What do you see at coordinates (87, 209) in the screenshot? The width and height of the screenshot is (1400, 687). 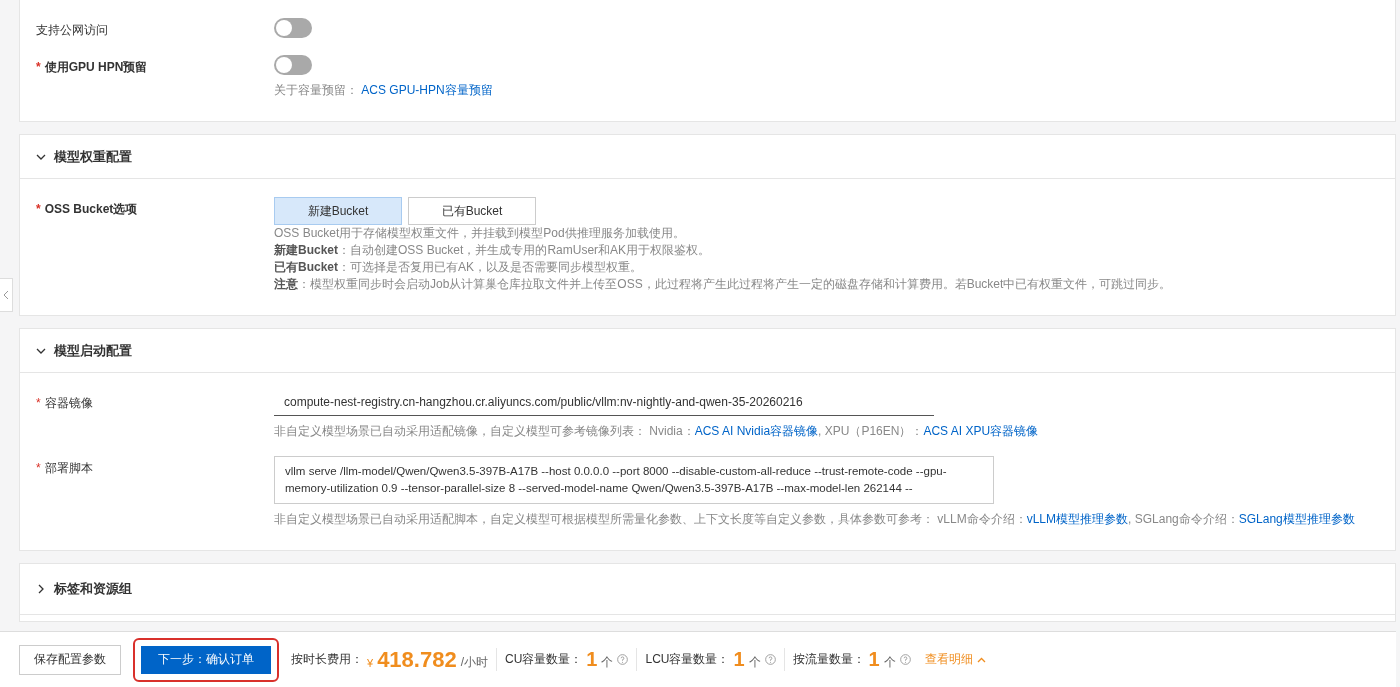 I see `field-label: * OSS Bucket选项` at bounding box center [87, 209].